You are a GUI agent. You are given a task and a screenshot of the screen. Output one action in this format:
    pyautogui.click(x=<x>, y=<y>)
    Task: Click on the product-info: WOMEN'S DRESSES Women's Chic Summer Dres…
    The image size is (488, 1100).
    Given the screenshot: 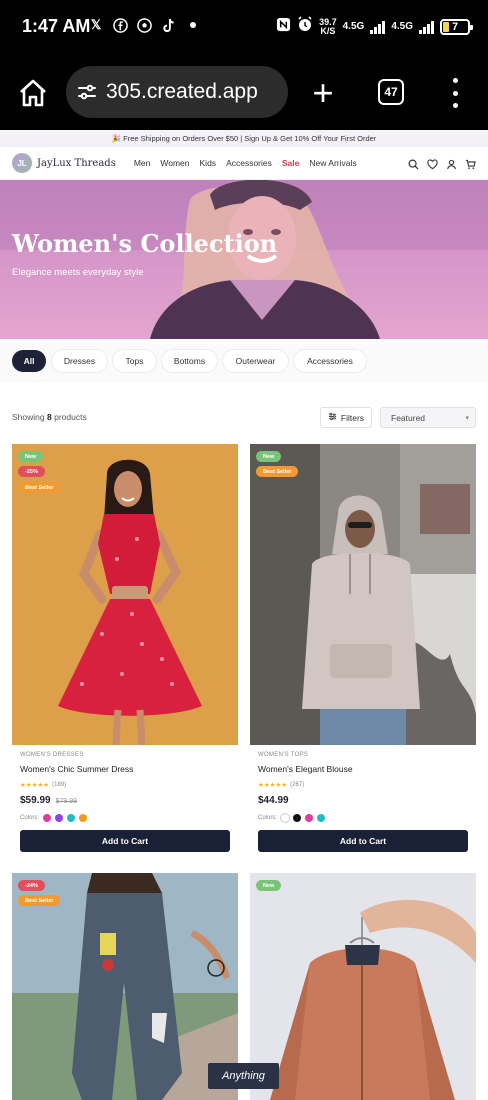 What is the action you would take?
    pyautogui.click(x=126, y=787)
    